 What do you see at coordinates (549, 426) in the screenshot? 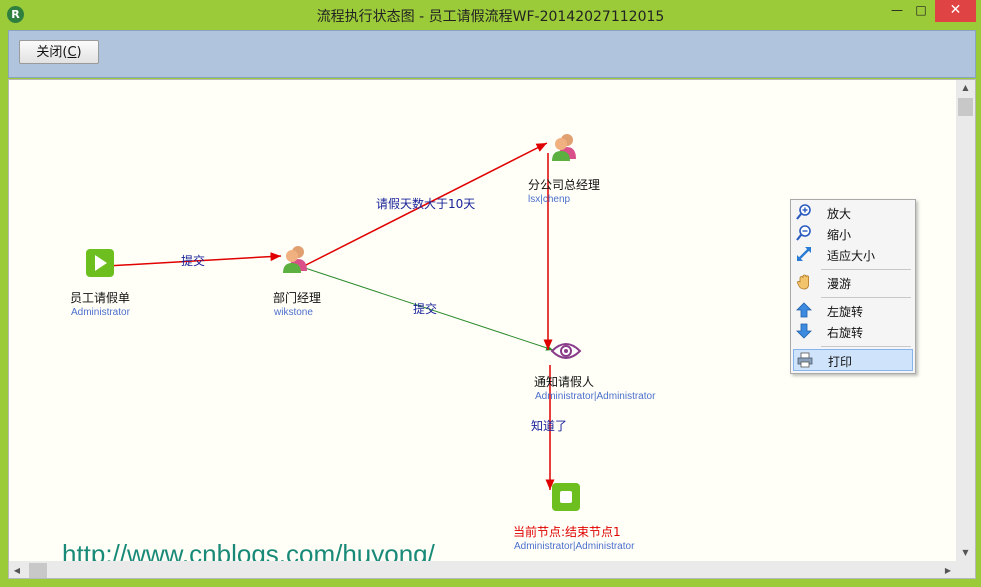
I see `edge-label-acknowledged: 知道了` at bounding box center [549, 426].